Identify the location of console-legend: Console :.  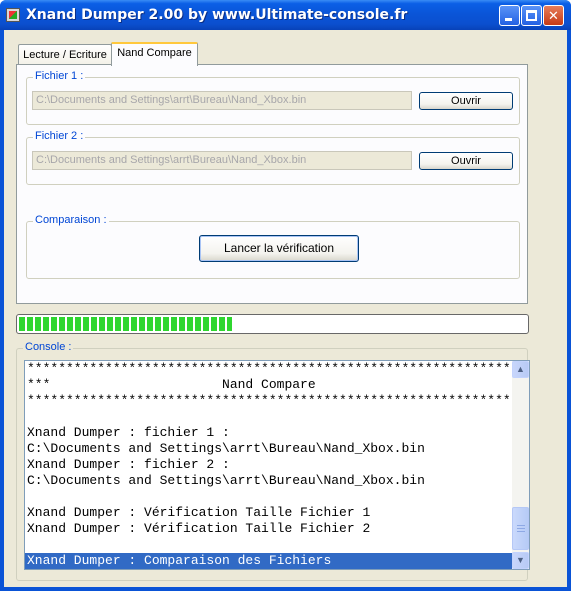
(48, 347).